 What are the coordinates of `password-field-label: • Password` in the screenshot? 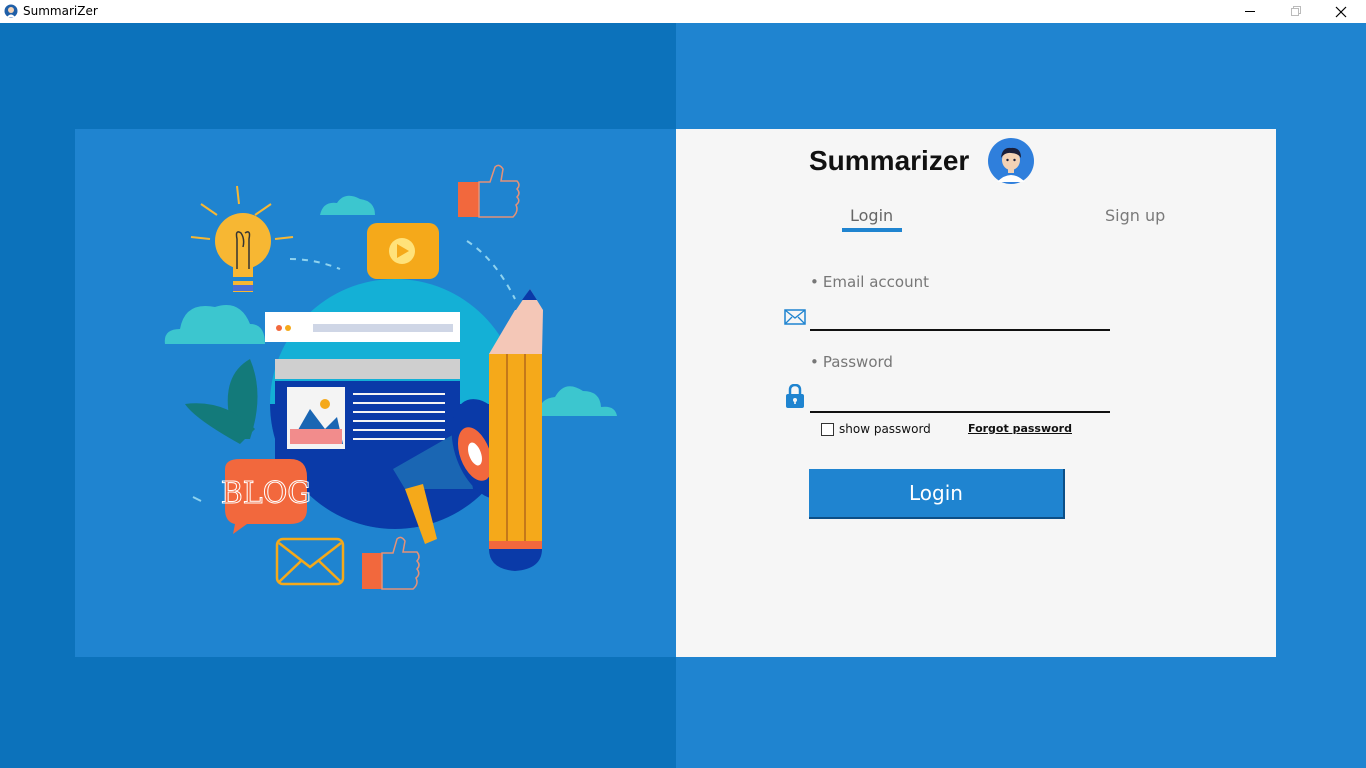 It's located at (851, 362).